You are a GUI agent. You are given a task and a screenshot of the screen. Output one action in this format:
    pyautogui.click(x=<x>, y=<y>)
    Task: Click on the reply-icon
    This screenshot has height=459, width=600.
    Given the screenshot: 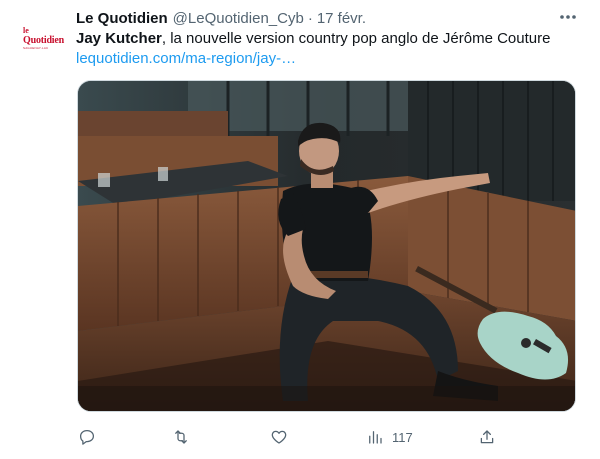 What is the action you would take?
    pyautogui.click(x=87, y=437)
    